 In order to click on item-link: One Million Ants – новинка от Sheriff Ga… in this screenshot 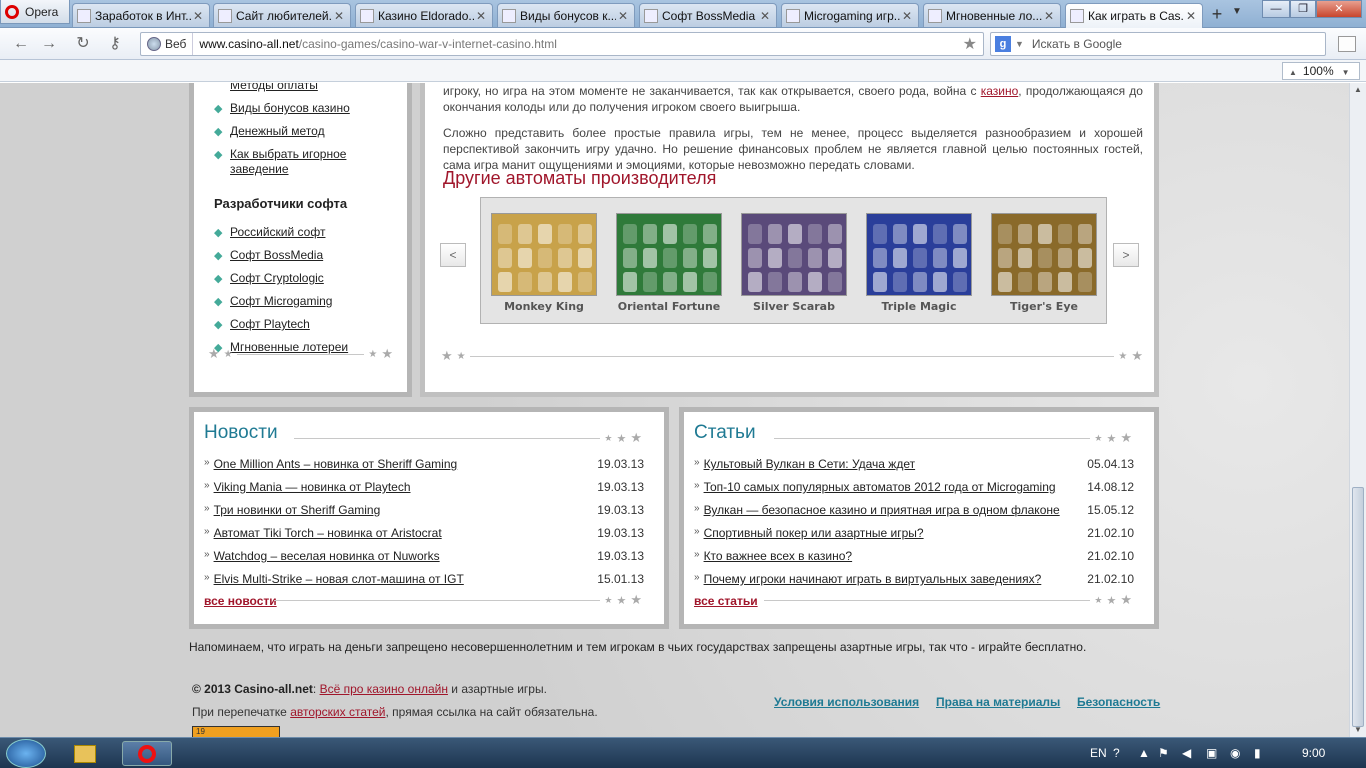, I will do `click(406, 464)`.